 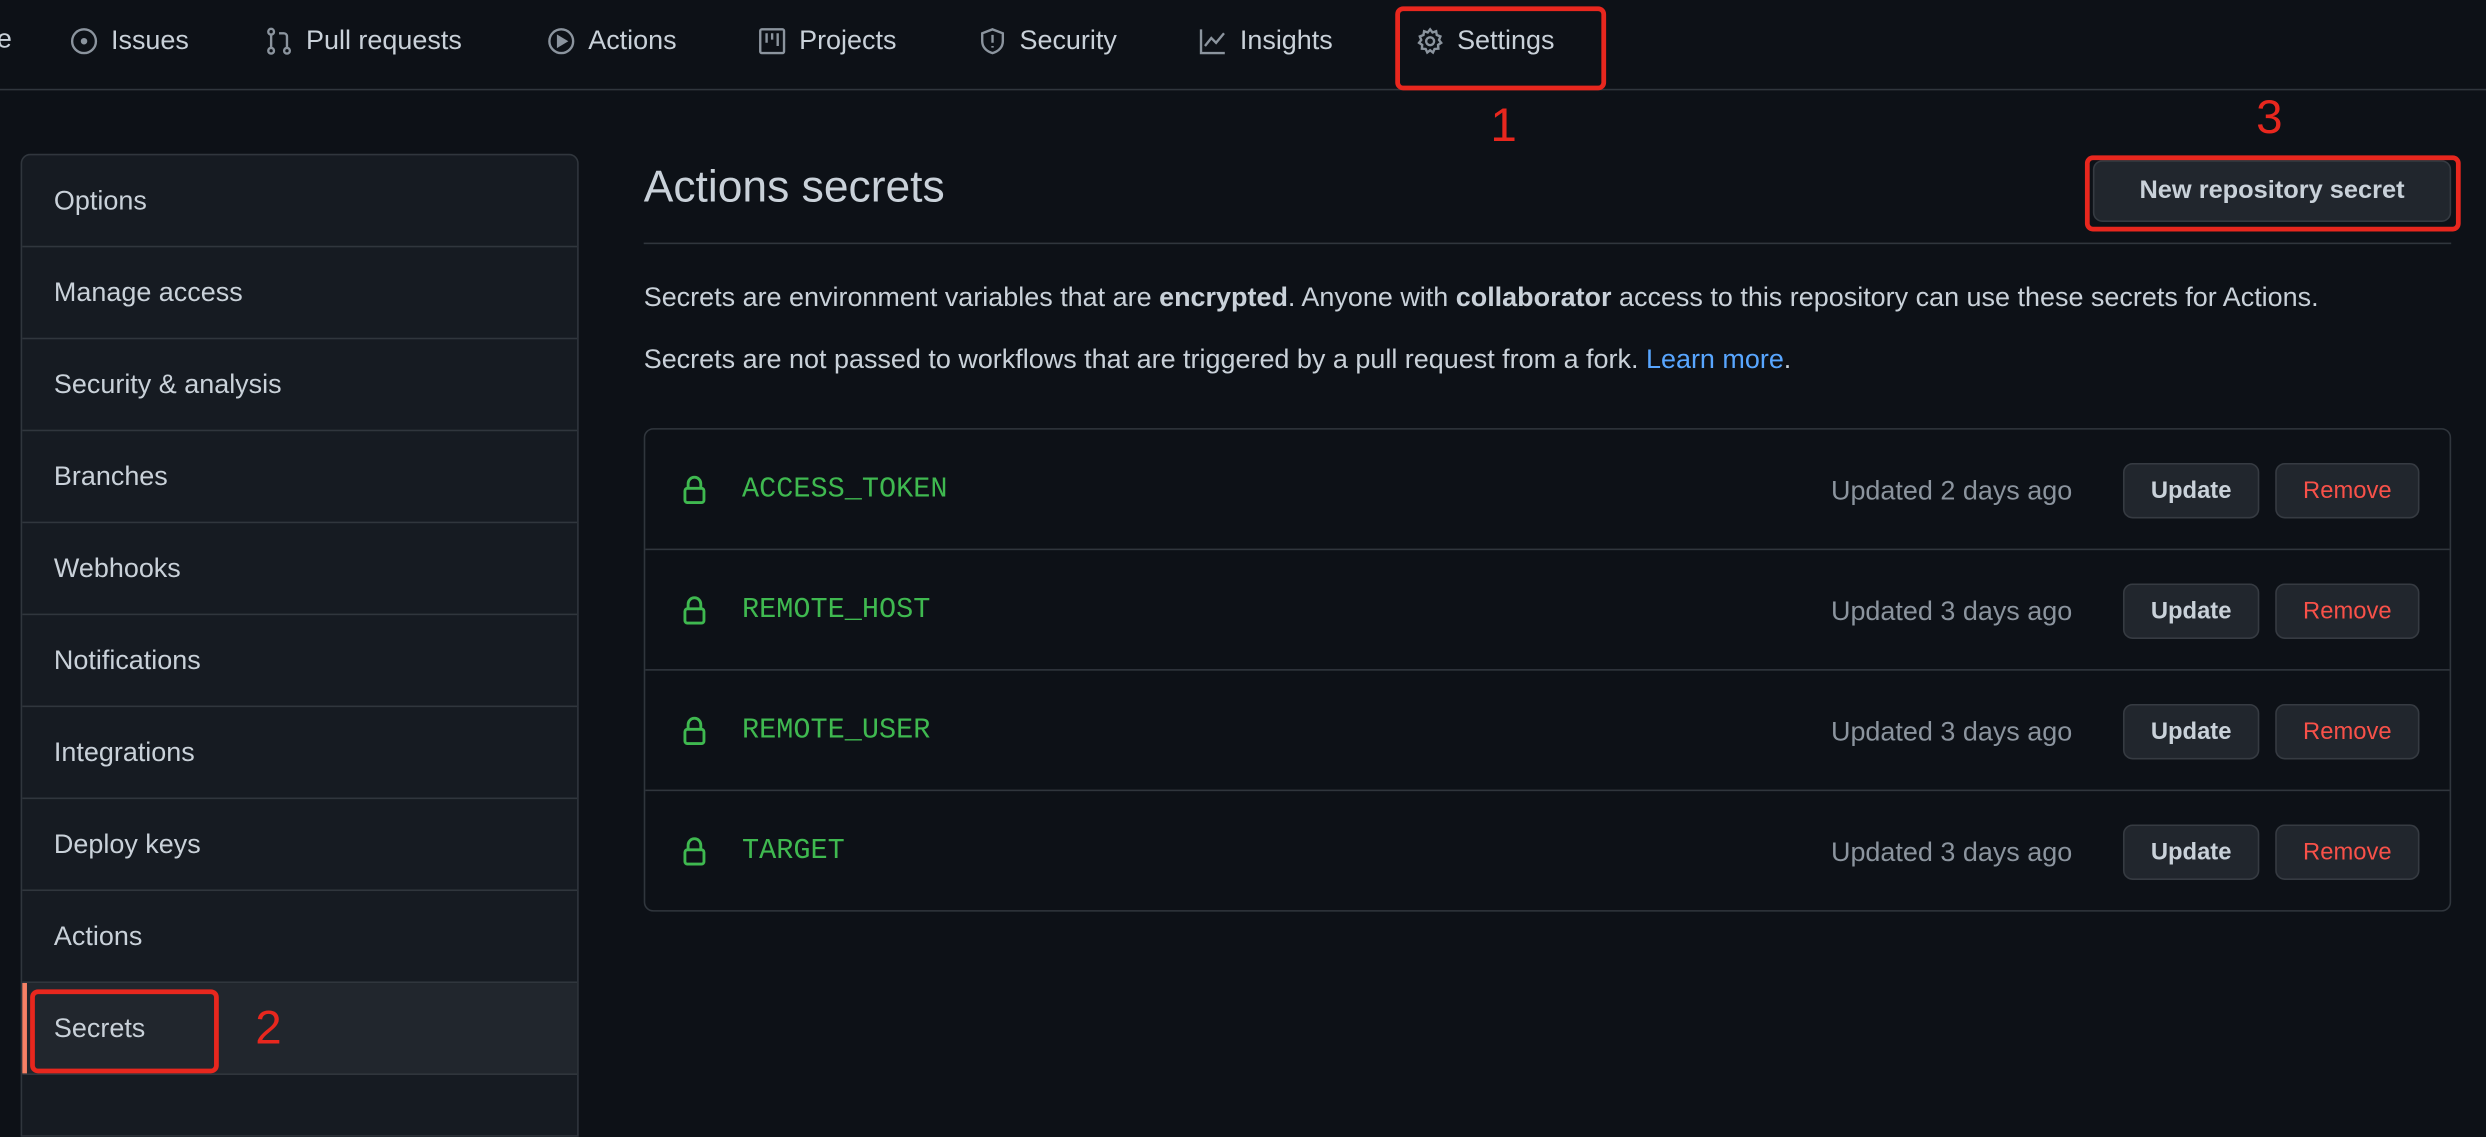 I want to click on annotation-number-3: 3, so click(x=2269, y=118).